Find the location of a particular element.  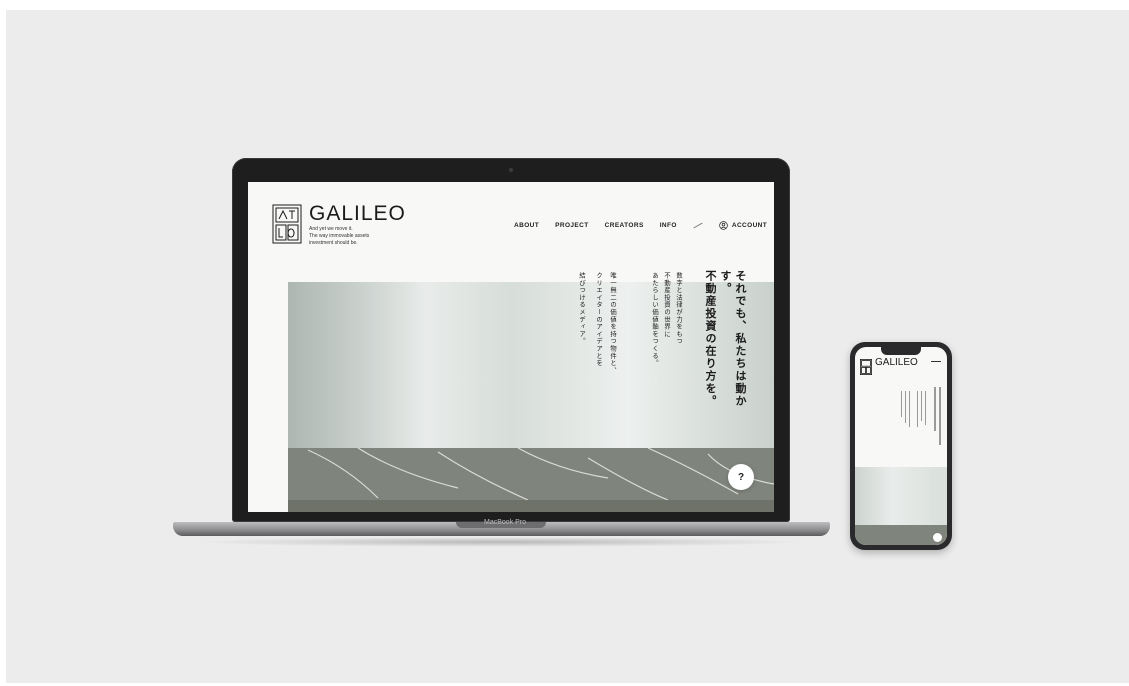

laptop-label: MacBook Pro is located at coordinates (505, 522).